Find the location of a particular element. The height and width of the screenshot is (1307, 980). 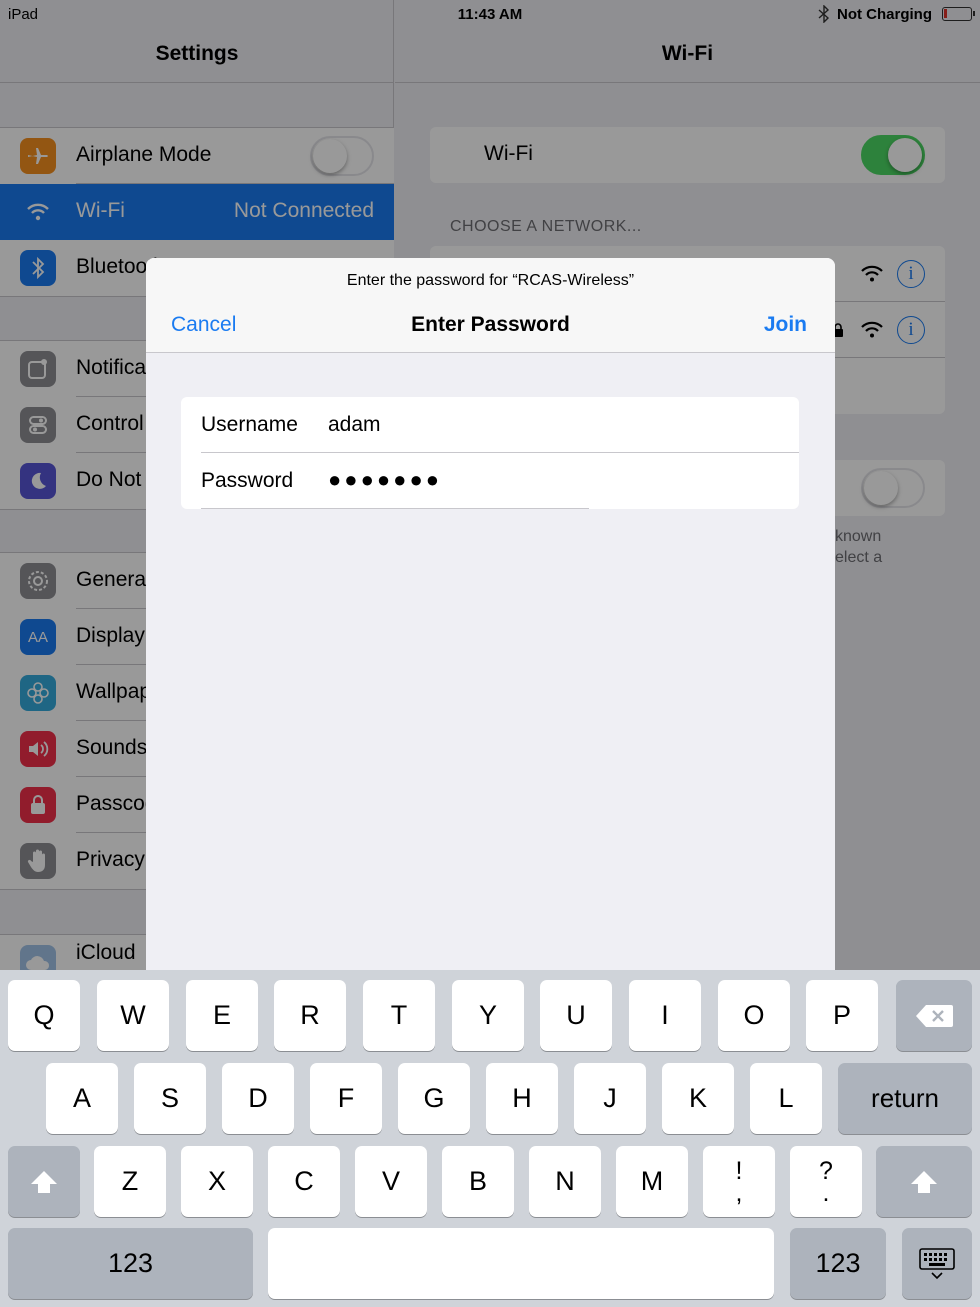

key-p: P is located at coordinates (842, 1015).